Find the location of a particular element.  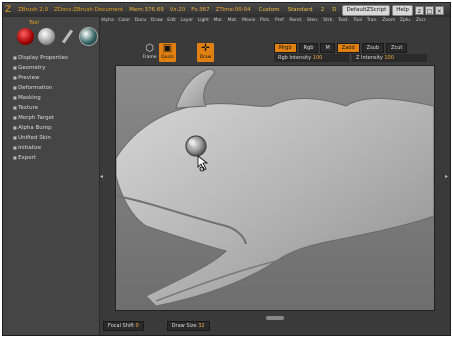

quick-label: Quick is located at coordinates (167, 57).